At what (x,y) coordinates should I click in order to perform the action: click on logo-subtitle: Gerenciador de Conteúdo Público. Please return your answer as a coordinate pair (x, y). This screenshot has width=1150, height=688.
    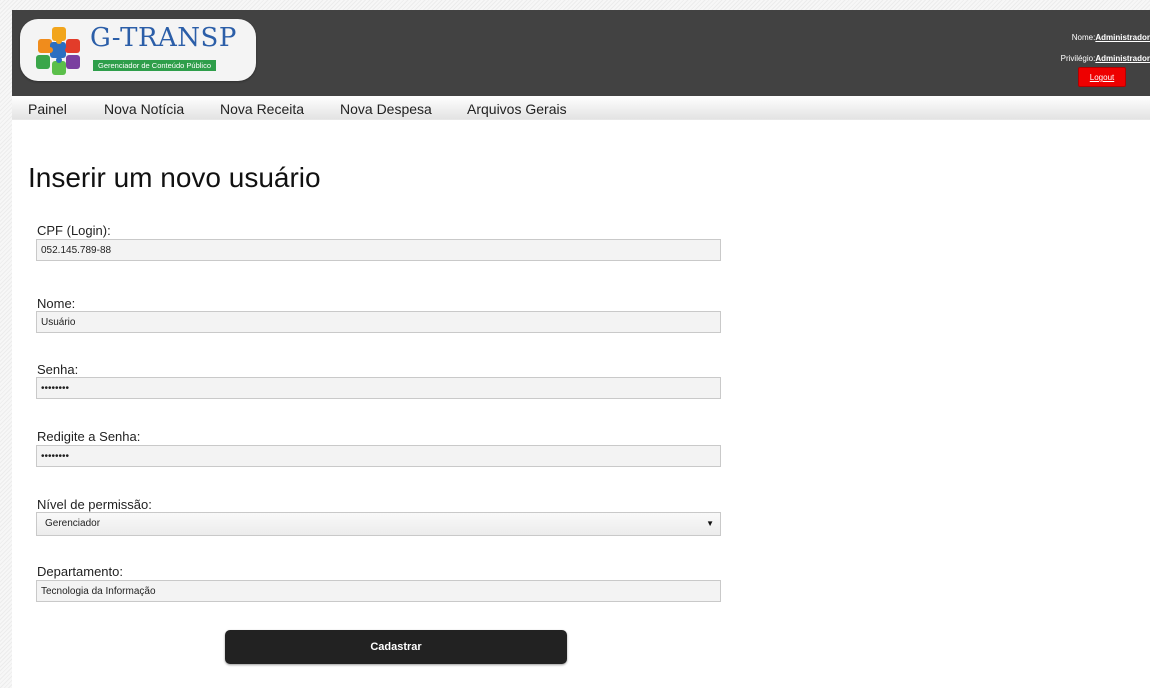
    Looking at the image, I should click on (154, 65).